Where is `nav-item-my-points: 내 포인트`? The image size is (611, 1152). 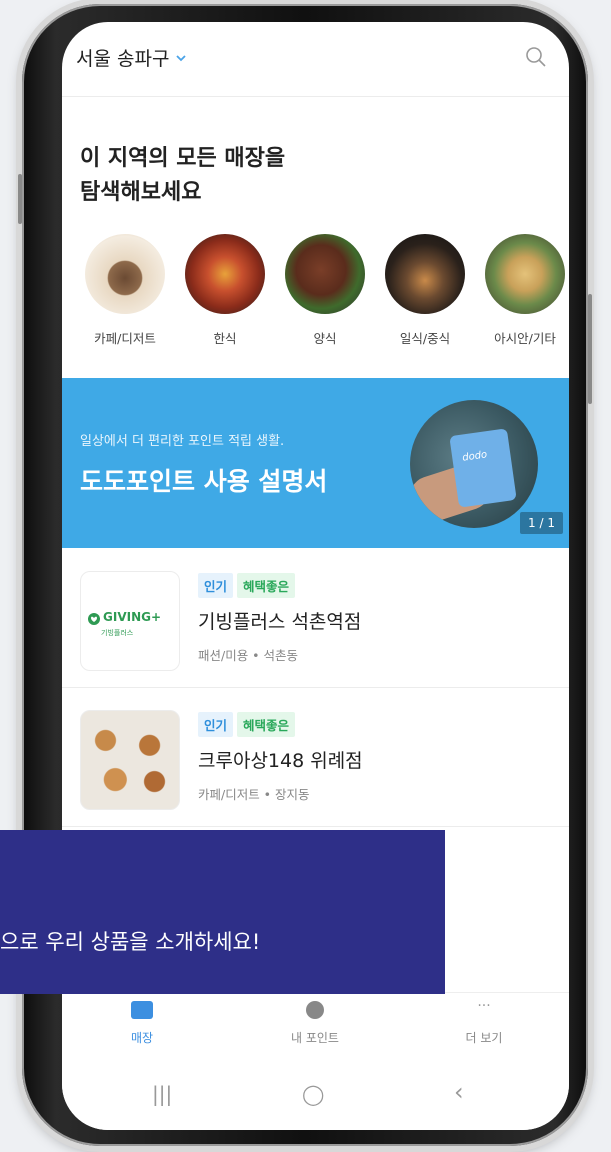
nav-item-my-points: 내 포인트 is located at coordinates (315, 1019).